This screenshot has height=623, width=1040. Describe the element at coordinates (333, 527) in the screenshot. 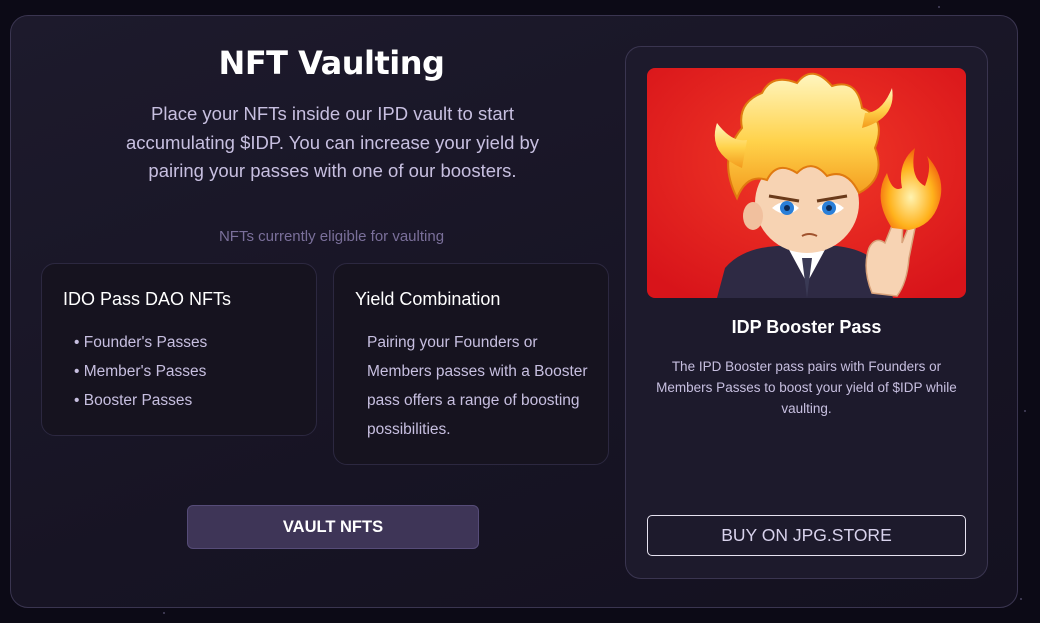

I see `vault-nfts-button: VAULT NFTS` at that location.